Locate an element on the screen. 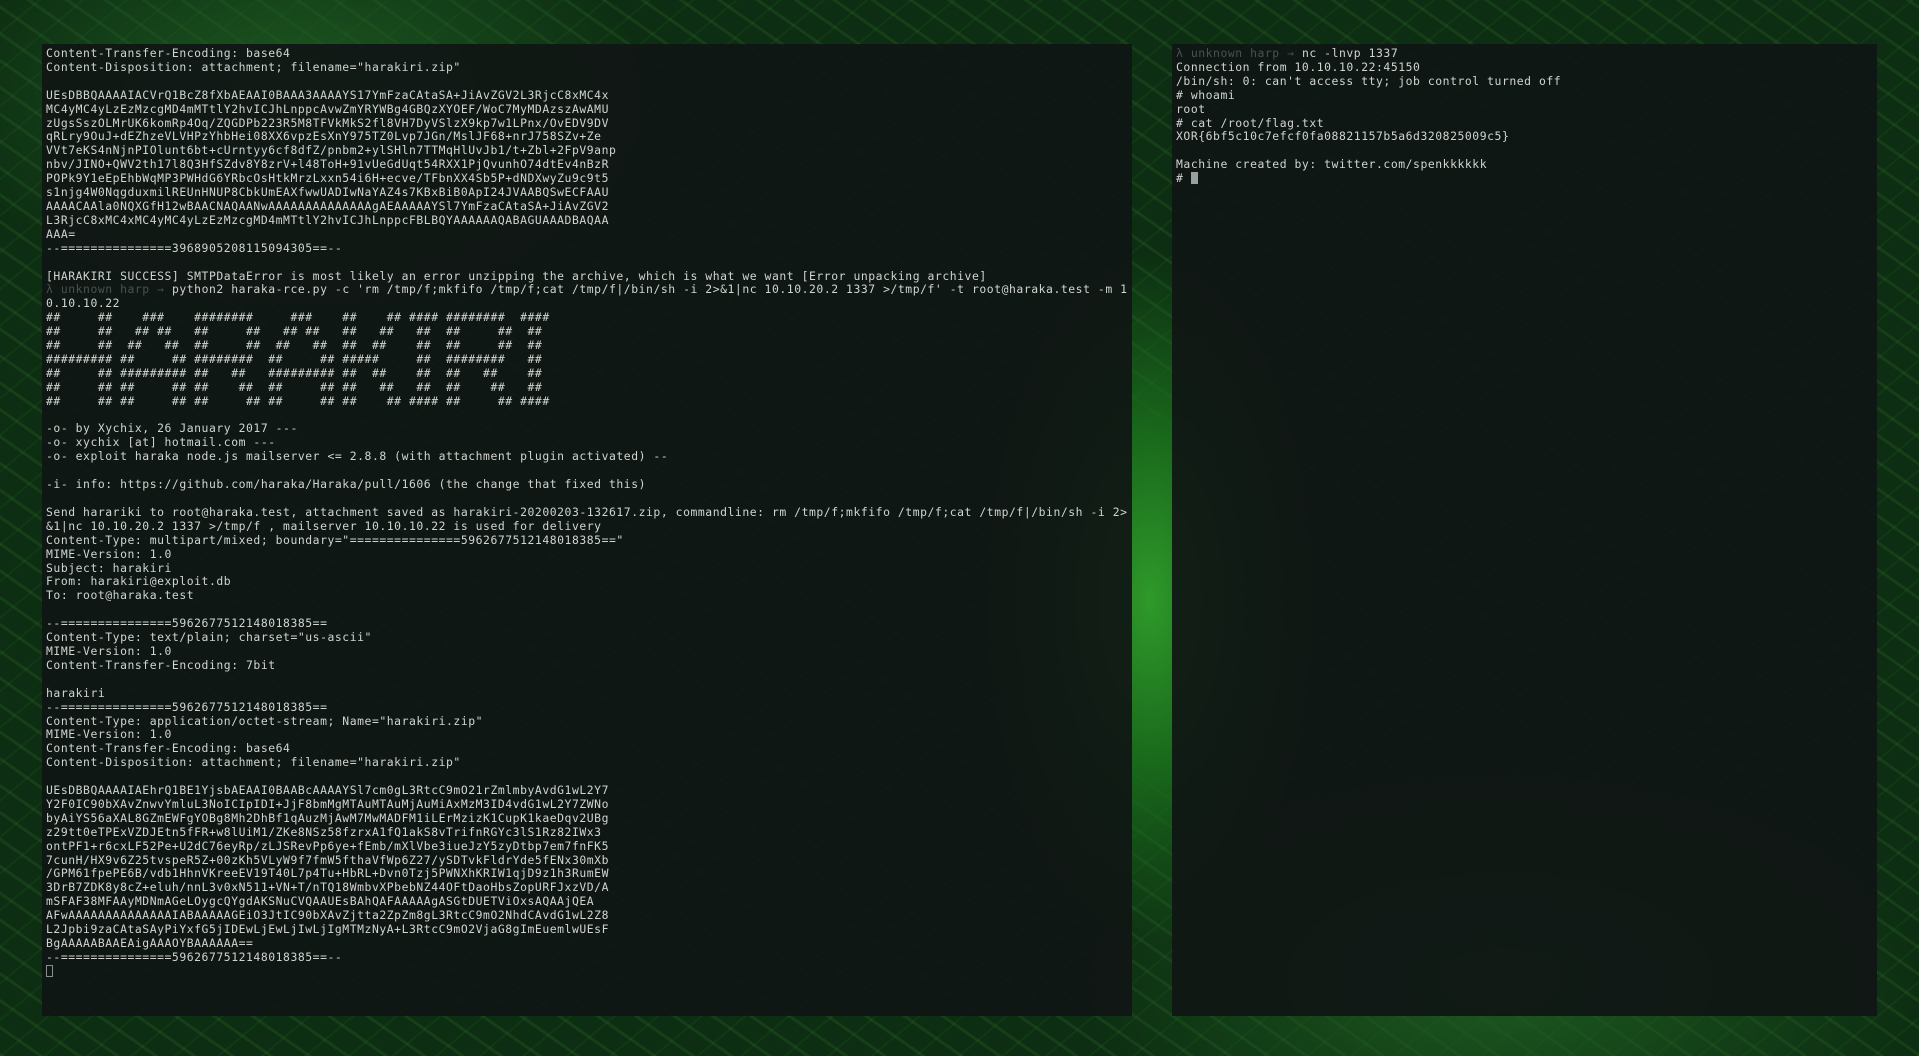 This screenshot has width=1919, height=1056. listener-command: nc -lnvp 1337 is located at coordinates (1346, 53).